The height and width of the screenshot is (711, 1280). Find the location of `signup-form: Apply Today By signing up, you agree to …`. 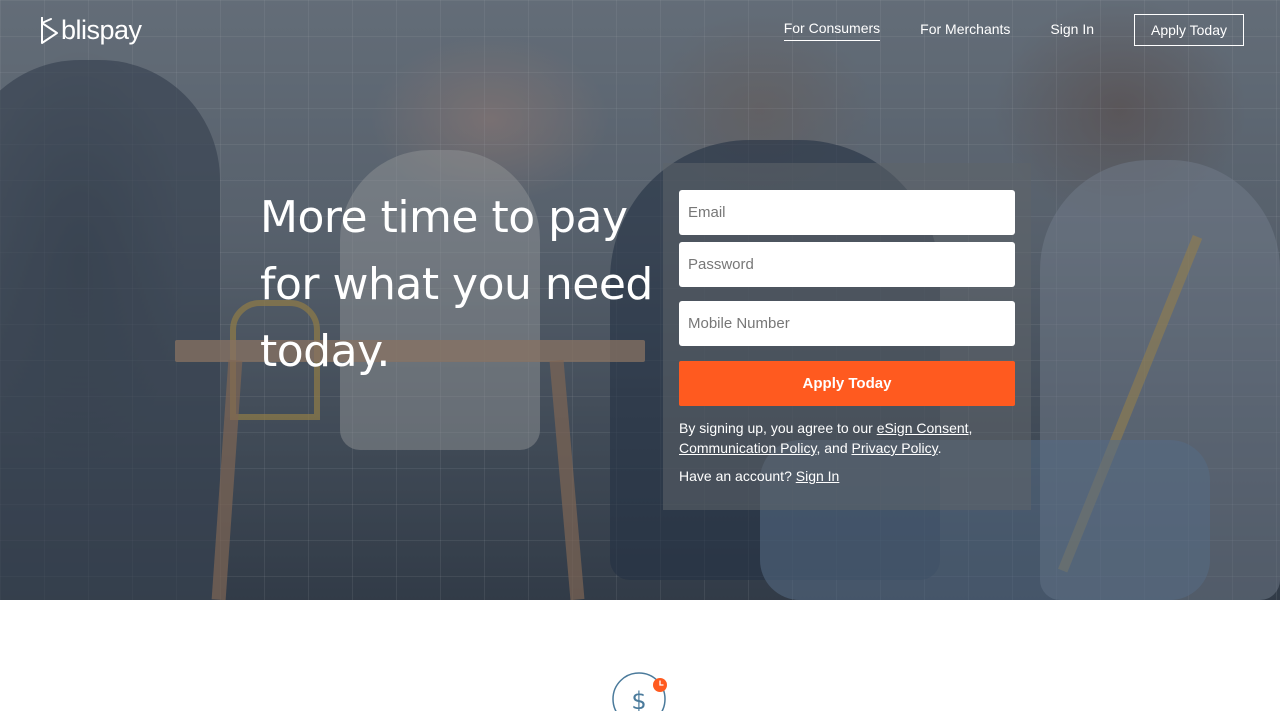

signup-form: Apply Today By signing up, you agree to … is located at coordinates (847, 336).